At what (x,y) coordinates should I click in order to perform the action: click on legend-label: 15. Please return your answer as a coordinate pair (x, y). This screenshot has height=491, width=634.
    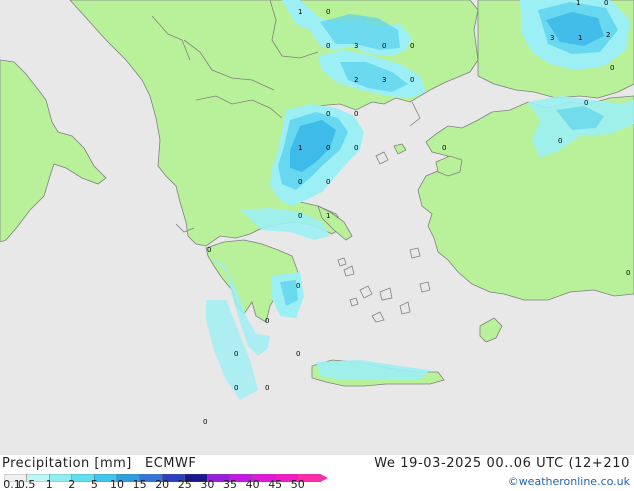
    Looking at the image, I should click on (139, 484).